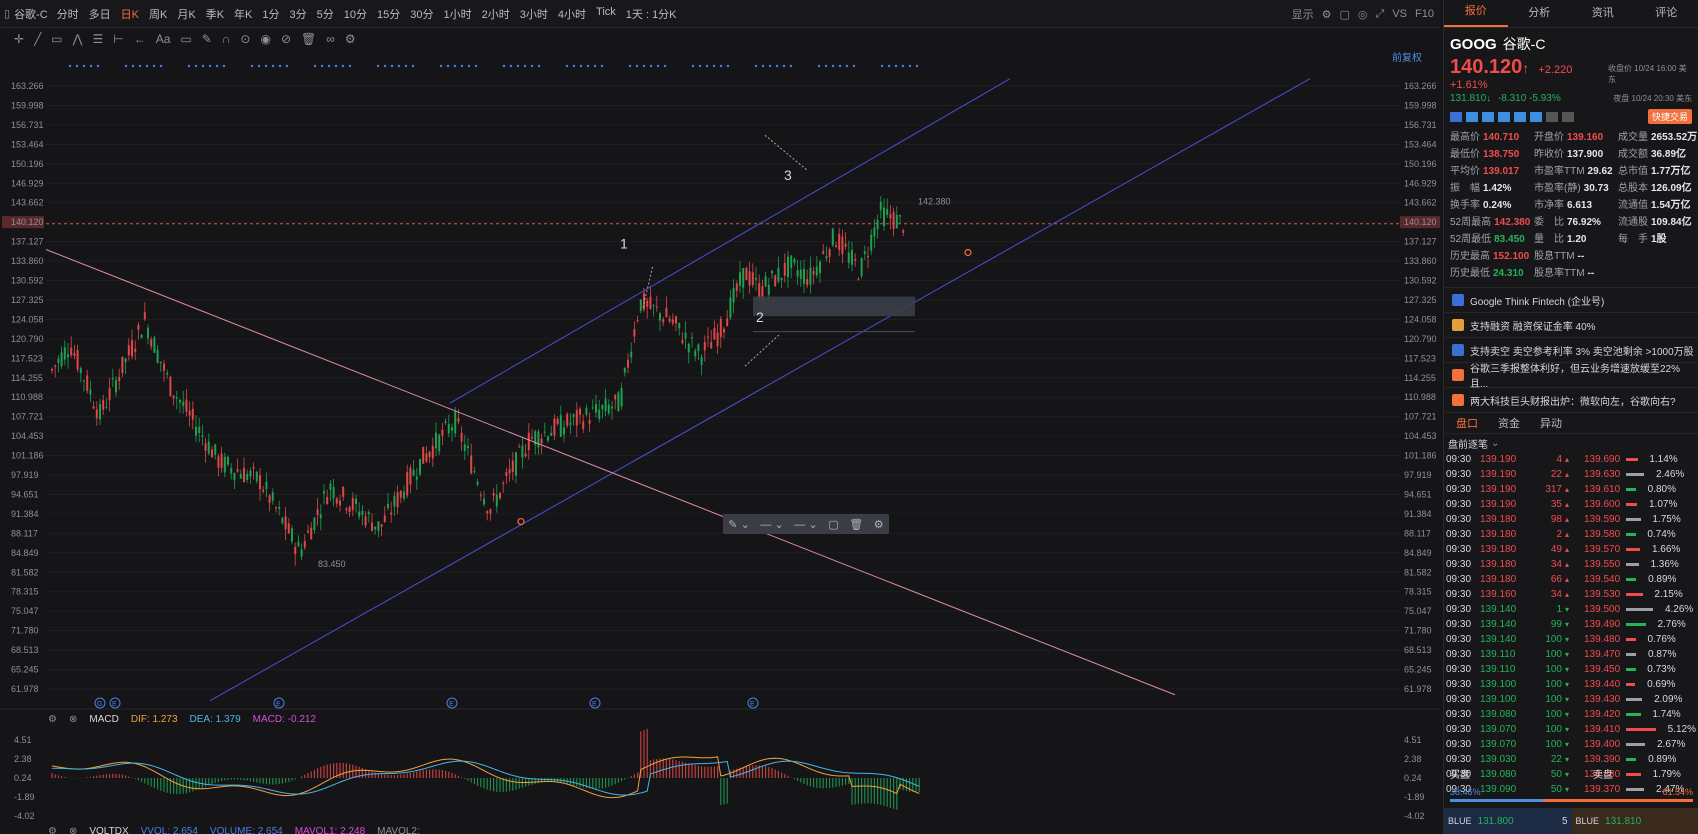 The image size is (1698, 834). Describe the element at coordinates (856, 524) in the screenshot. I see `delete-drawing-icon: 🗑` at that location.